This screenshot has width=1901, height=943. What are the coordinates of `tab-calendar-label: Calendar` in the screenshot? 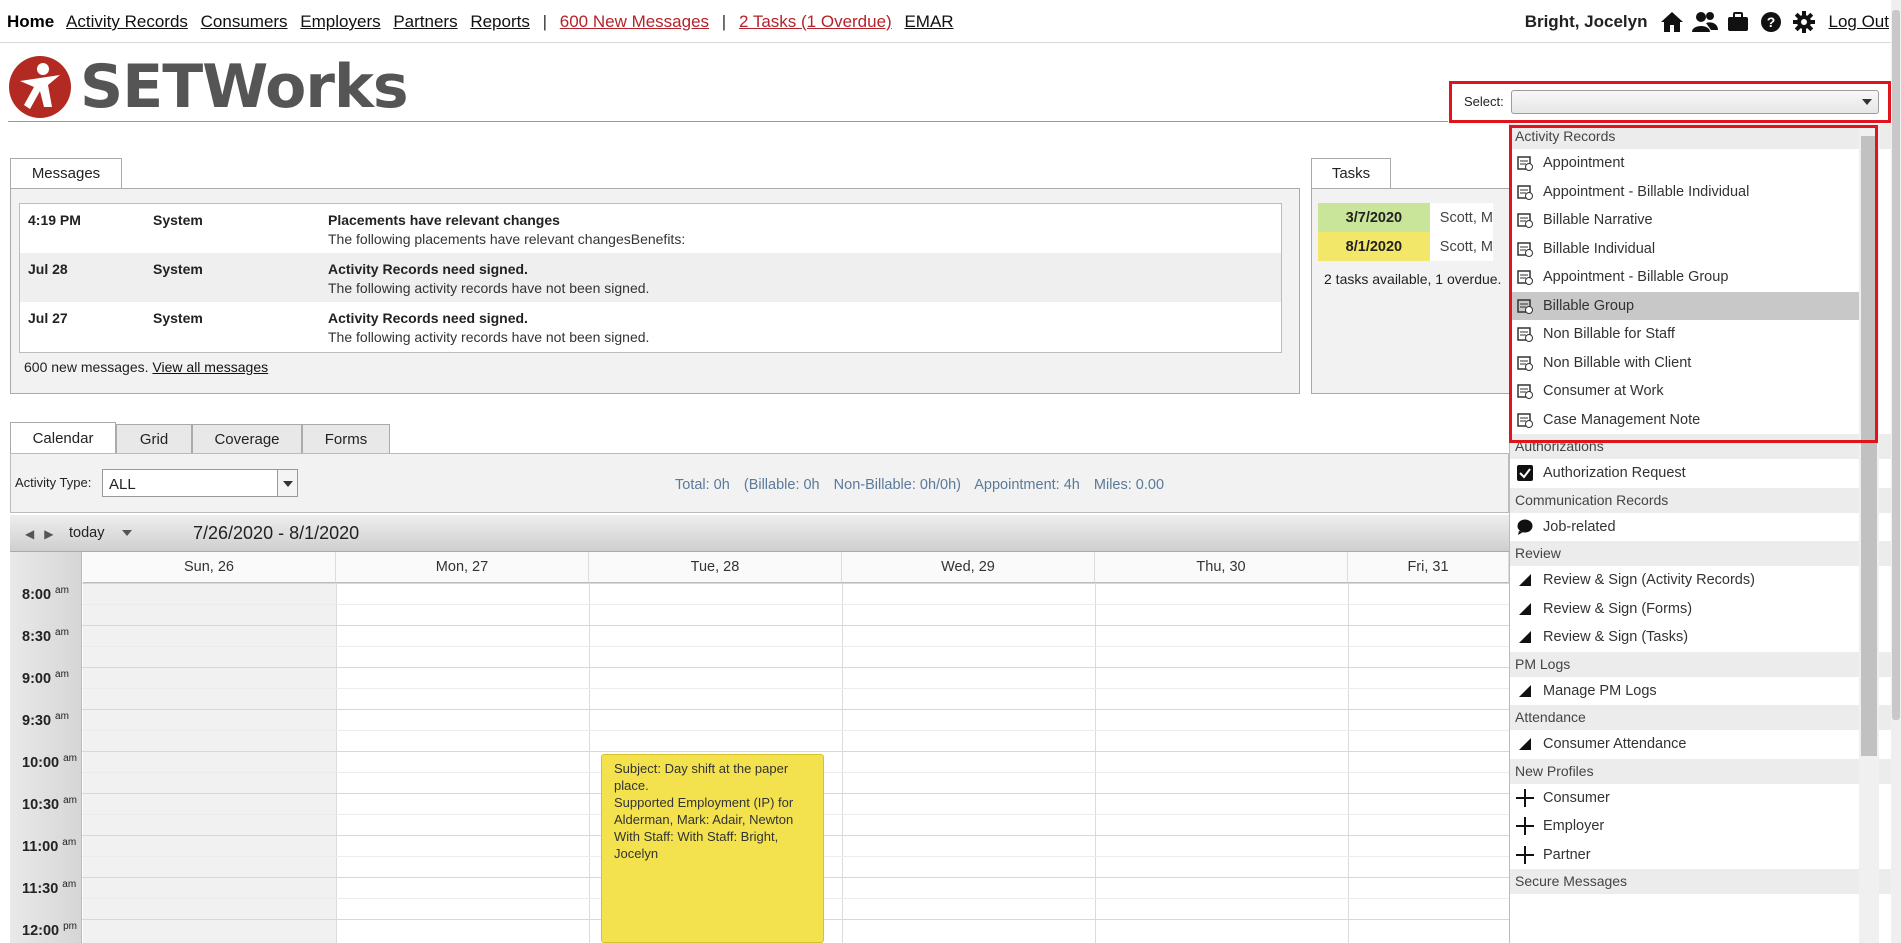 It's located at (63, 438).